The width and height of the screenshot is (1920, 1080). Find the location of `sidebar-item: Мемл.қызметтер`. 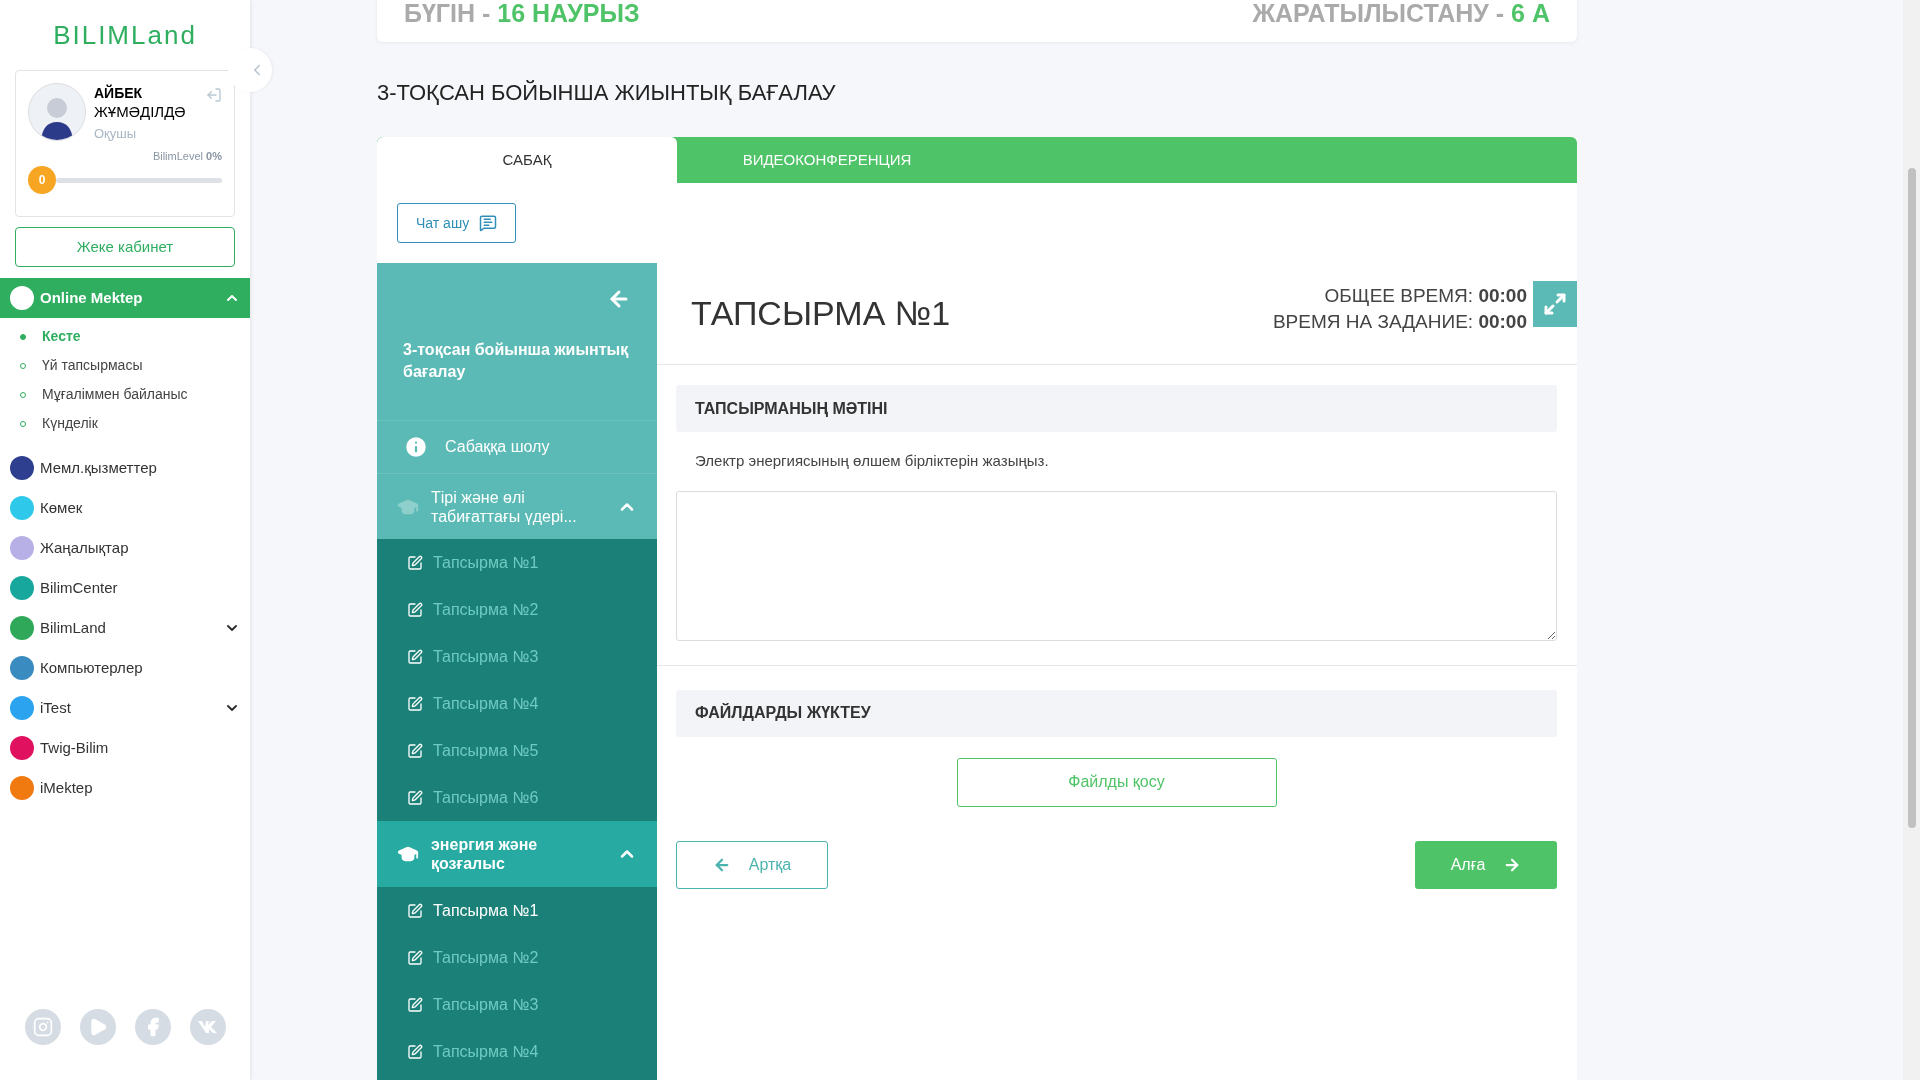

sidebar-item: Мемл.қызметтер is located at coordinates (125, 468).